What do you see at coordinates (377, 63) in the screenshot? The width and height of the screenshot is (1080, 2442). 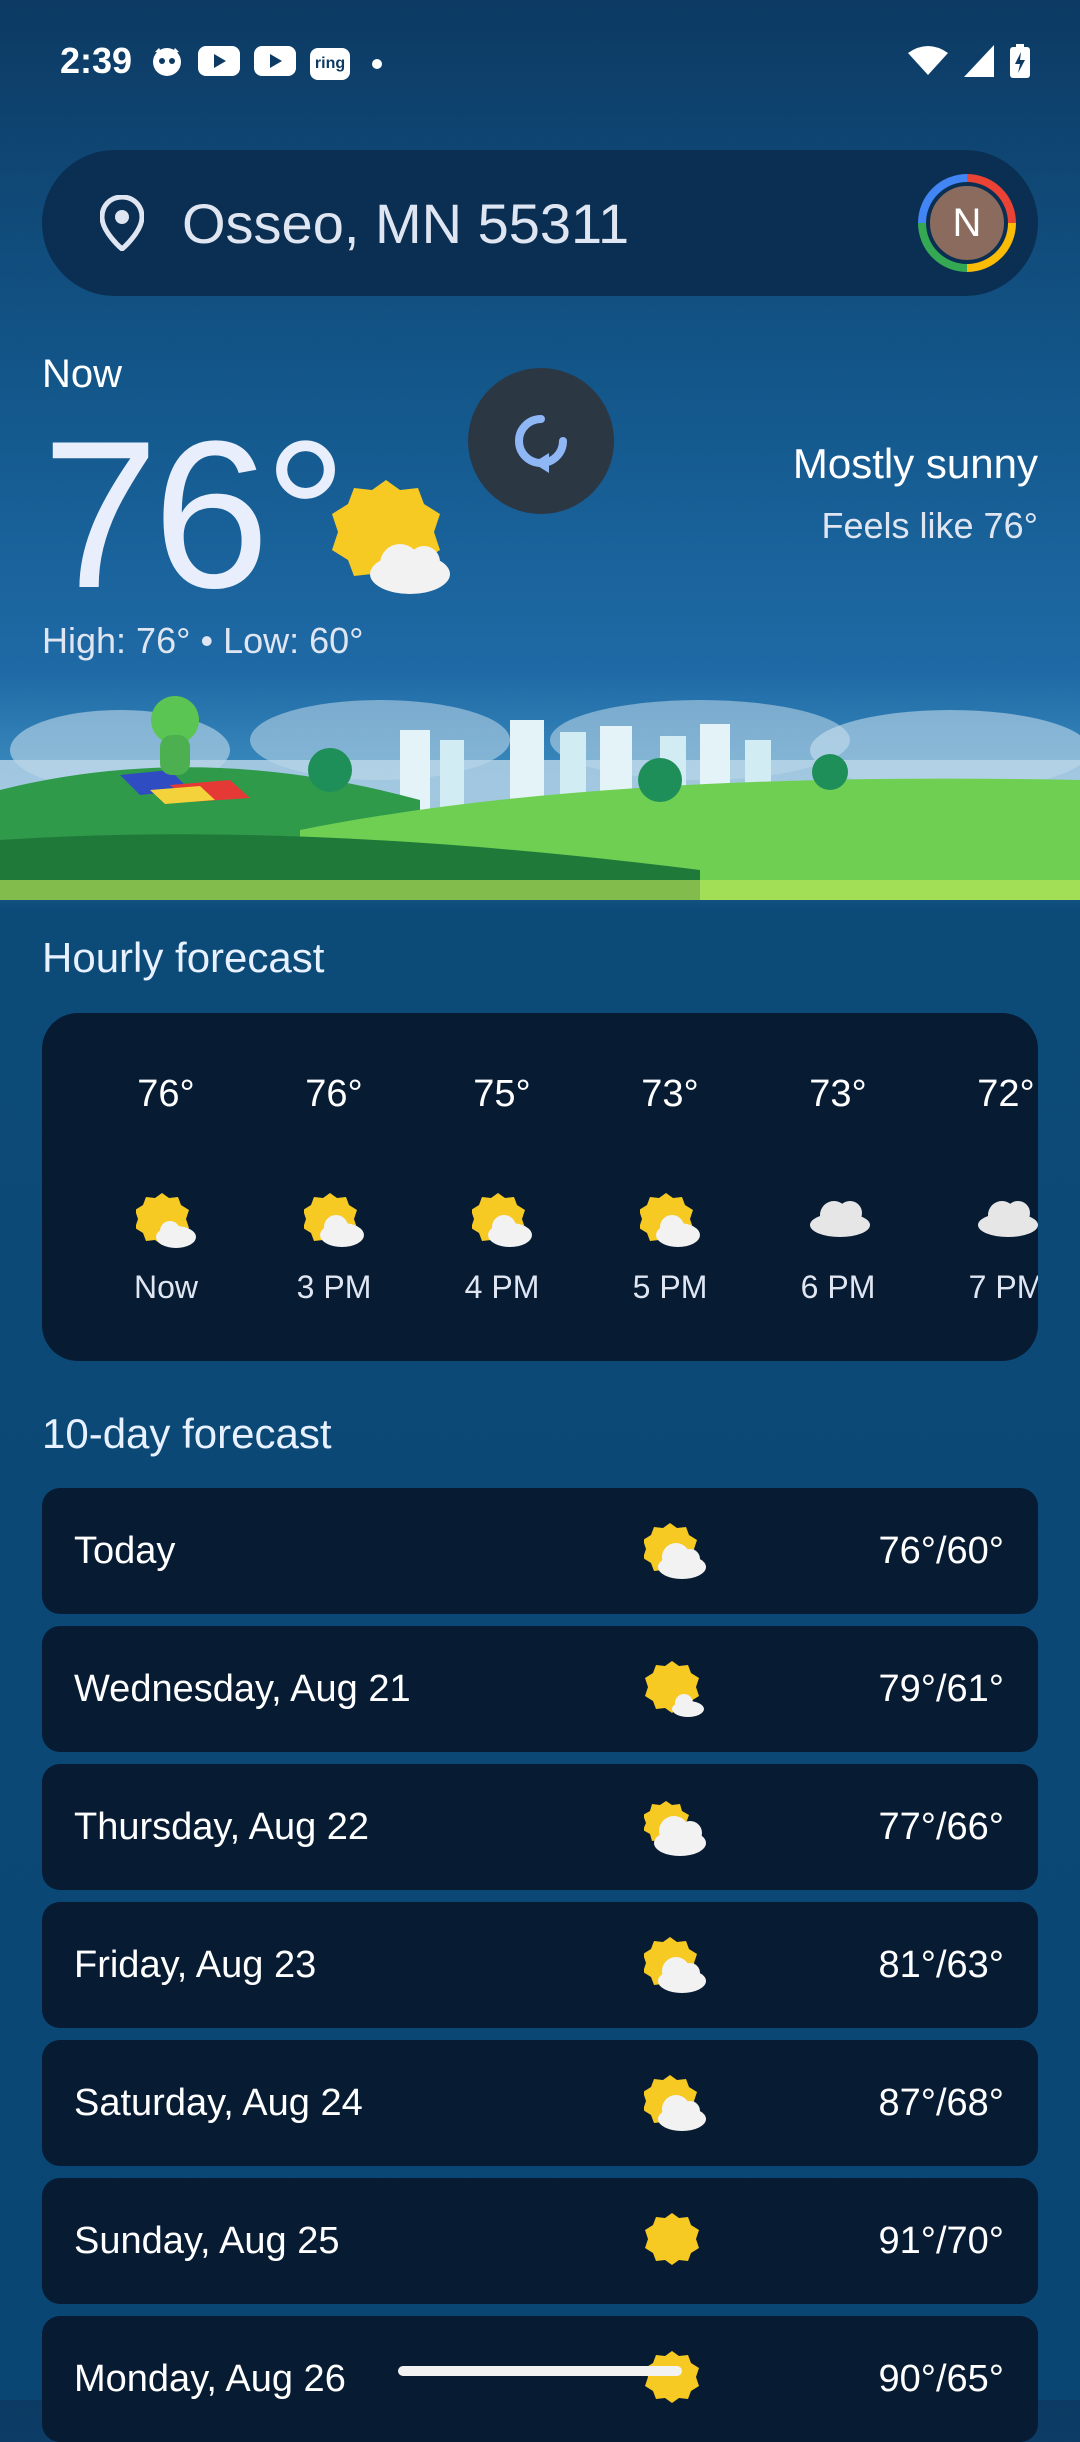 I see `dot-icon` at bounding box center [377, 63].